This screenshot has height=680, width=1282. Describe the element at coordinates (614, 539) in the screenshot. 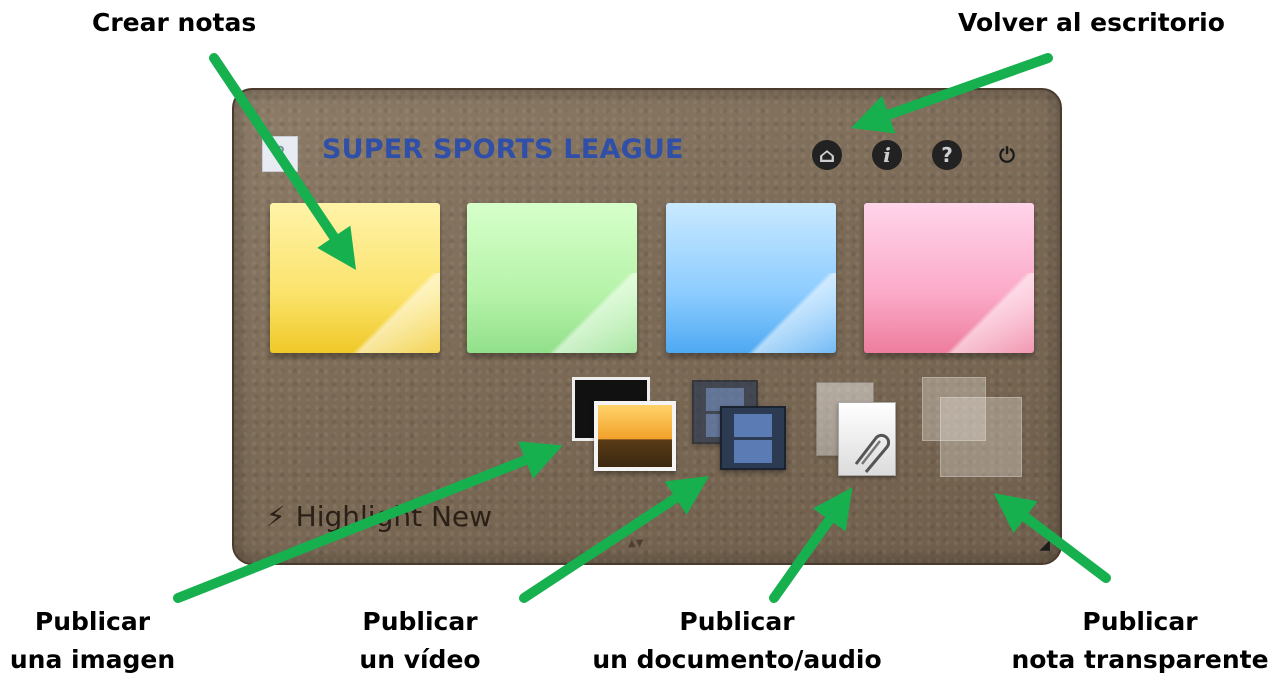

I see `arrow-video` at that location.